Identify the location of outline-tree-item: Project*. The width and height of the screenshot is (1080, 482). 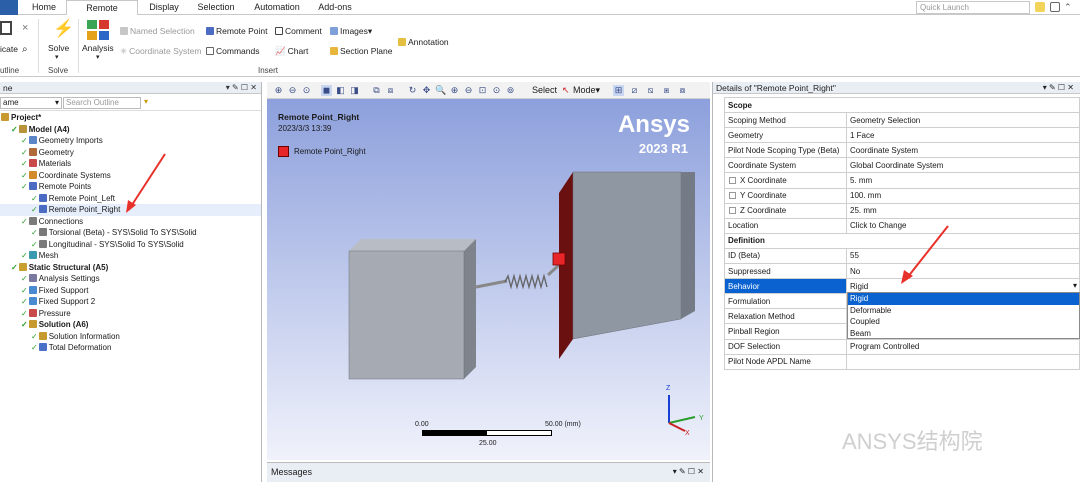
(130, 118).